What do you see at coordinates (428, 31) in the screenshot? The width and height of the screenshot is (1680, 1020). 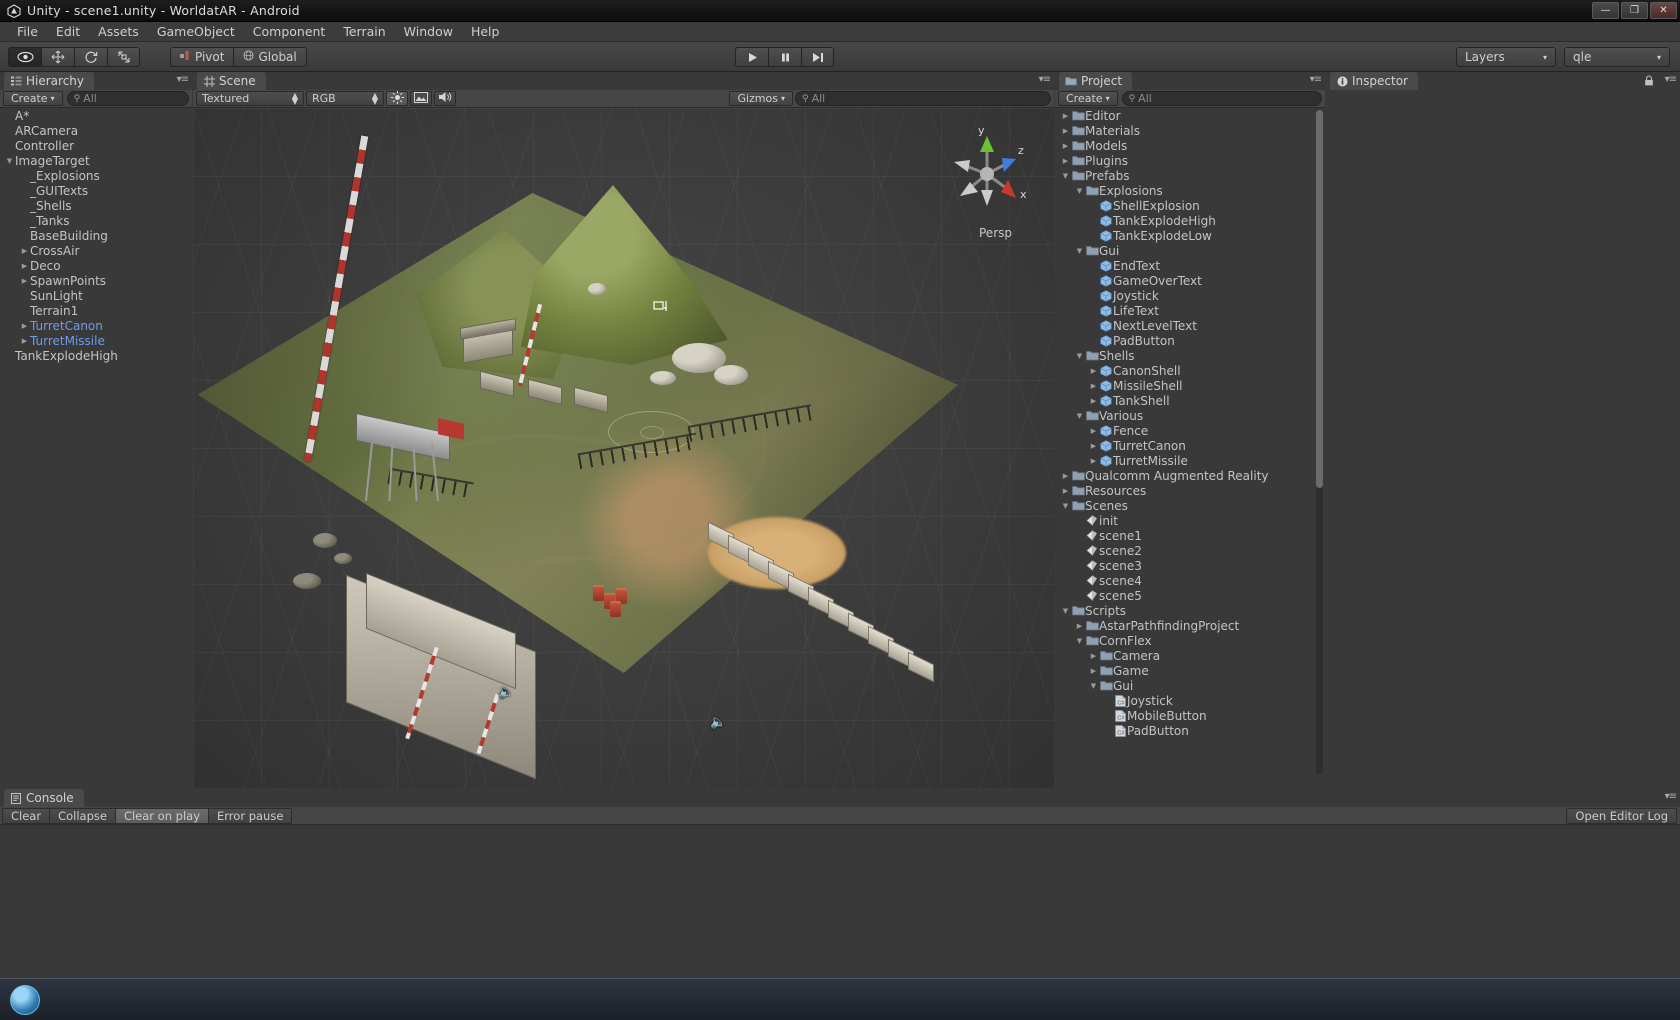 I see `menu-window: Window` at bounding box center [428, 31].